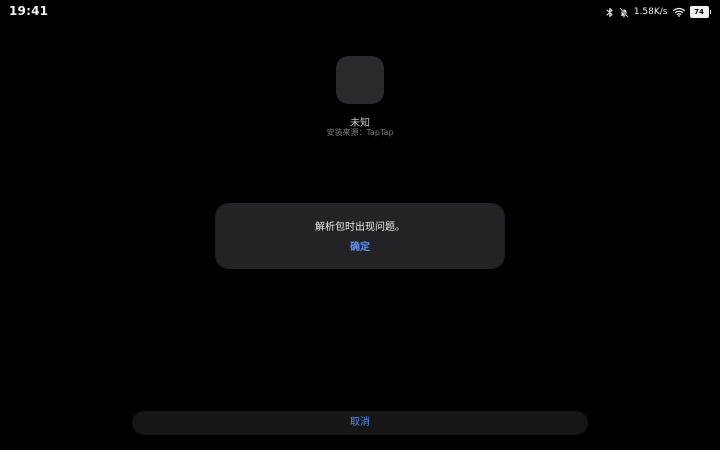  Describe the element at coordinates (360, 227) in the screenshot. I see `dialog-message: 解析包时出现问题。` at that location.